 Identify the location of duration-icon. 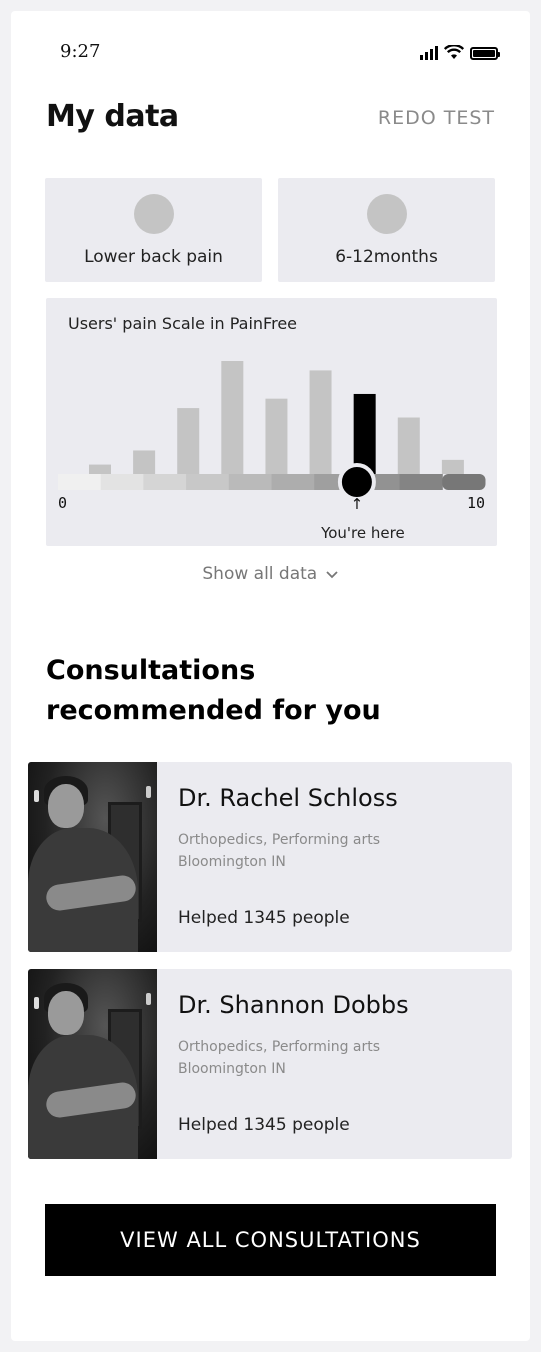
(386, 214).